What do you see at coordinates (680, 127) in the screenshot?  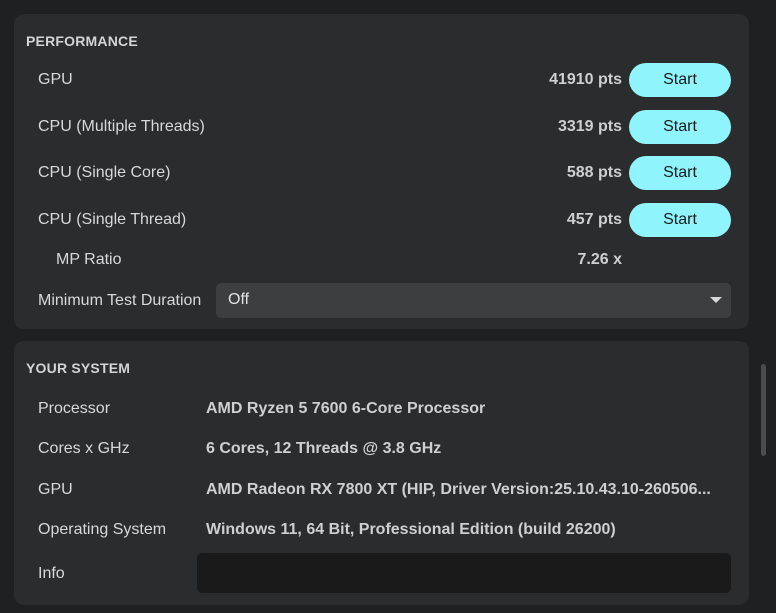 I see `cpu-multi-start-button: Start` at bounding box center [680, 127].